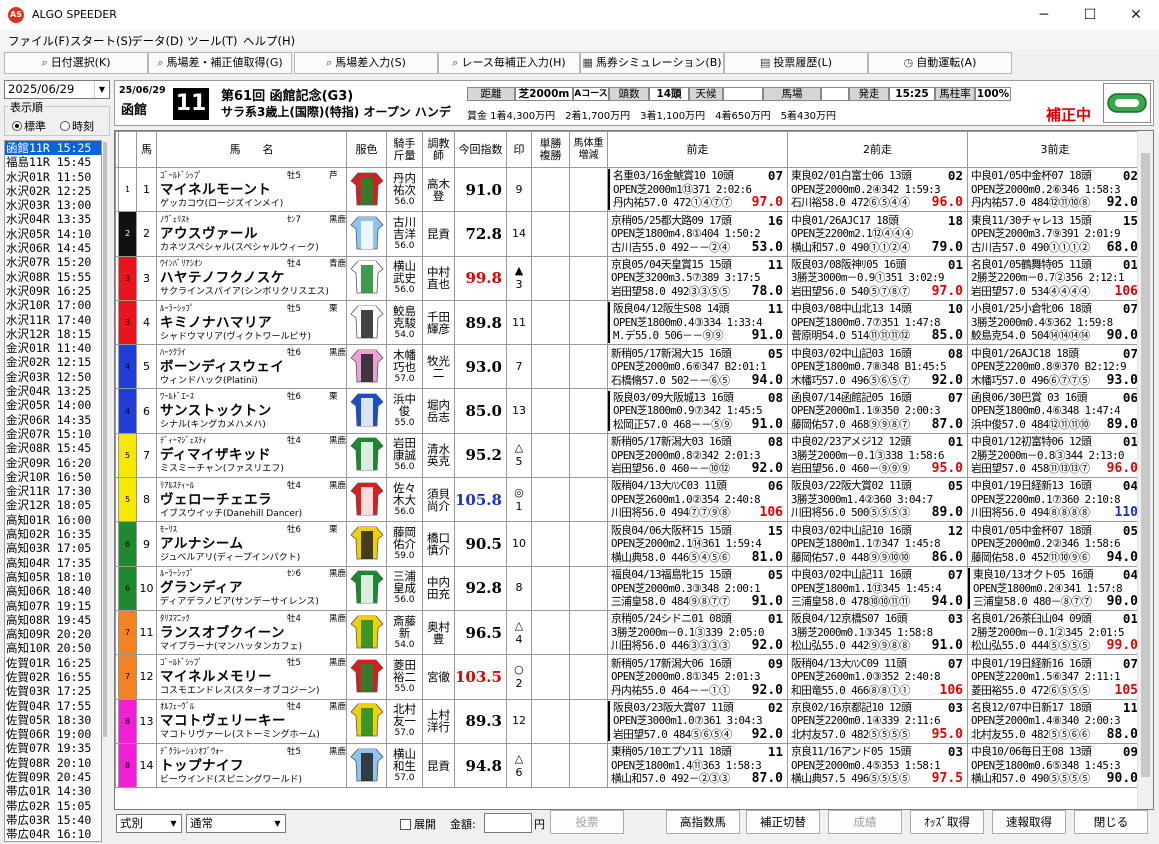  What do you see at coordinates (53, 320) in the screenshot?
I see `race-list-item: 水沢11R 17:40` at bounding box center [53, 320].